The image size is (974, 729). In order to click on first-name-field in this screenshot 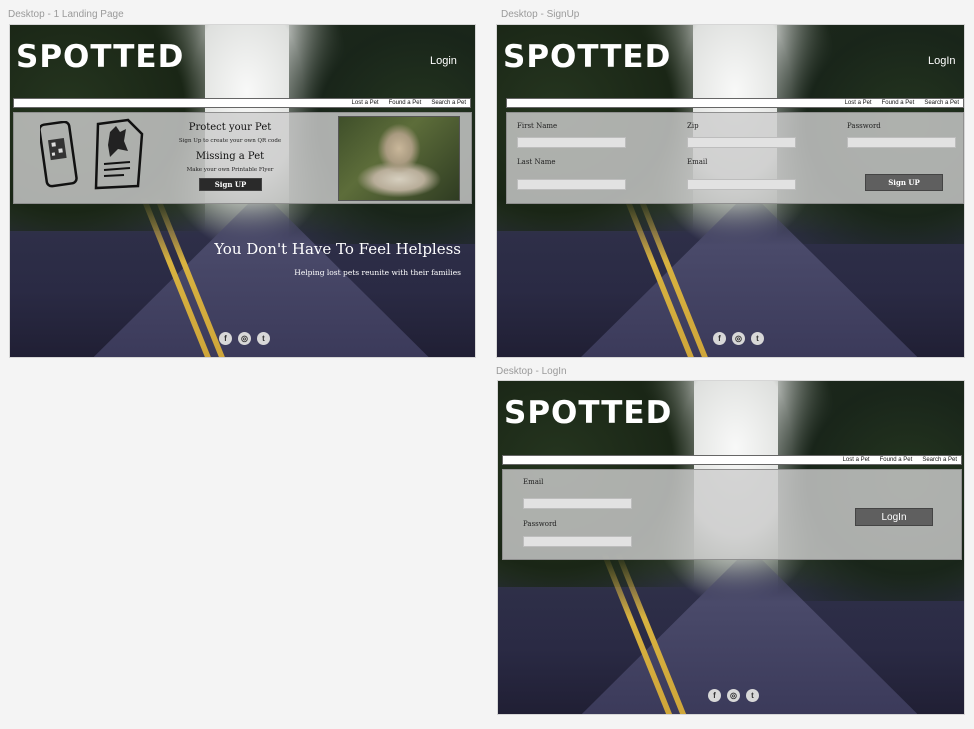, I will do `click(571, 142)`.